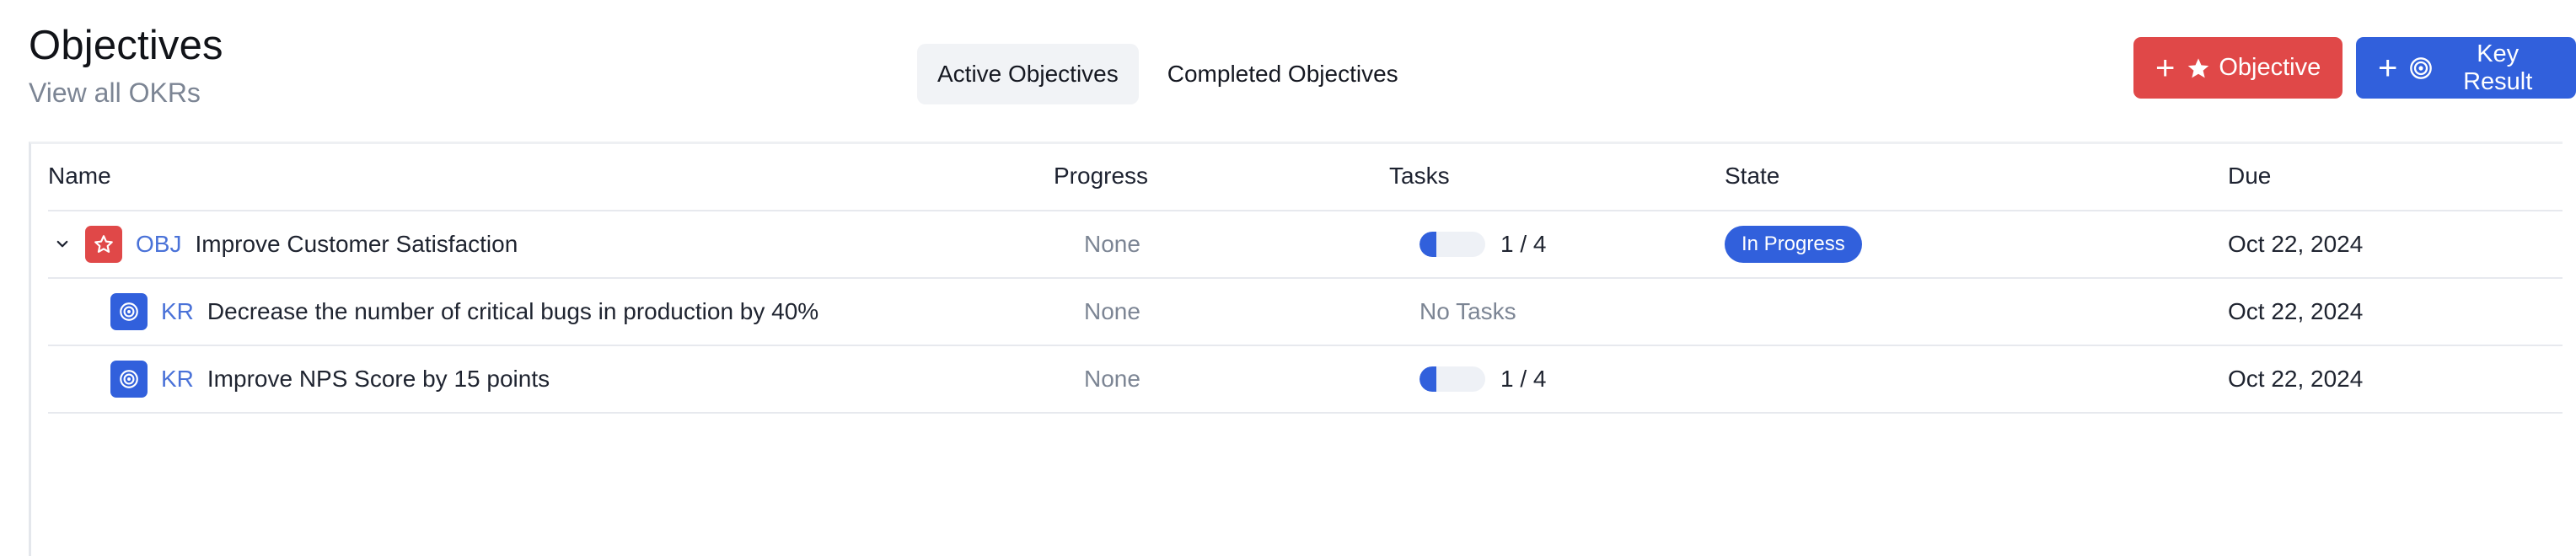 This screenshot has width=2576, height=556. What do you see at coordinates (1467, 311) in the screenshot?
I see `row-tasks-empty: No Tasks` at bounding box center [1467, 311].